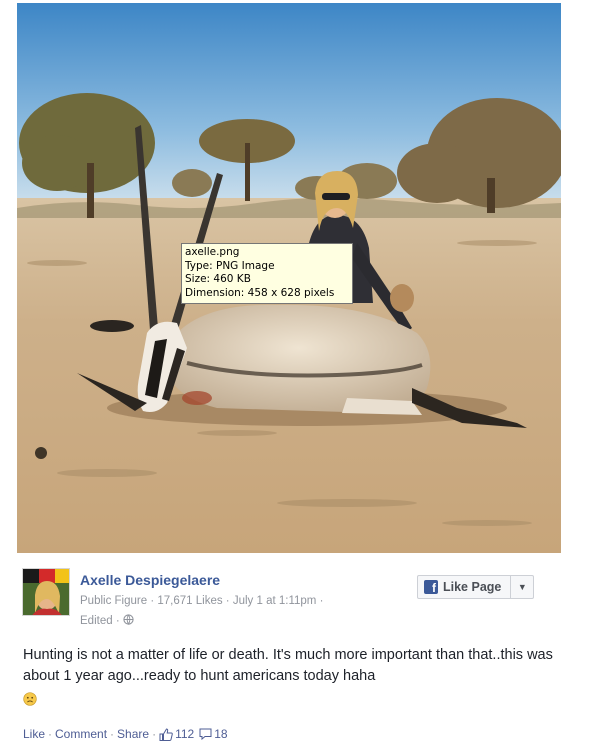 Image resolution: width=589 pixels, height=750 pixels. I want to click on chevron-down-icon: ▼, so click(522, 587).